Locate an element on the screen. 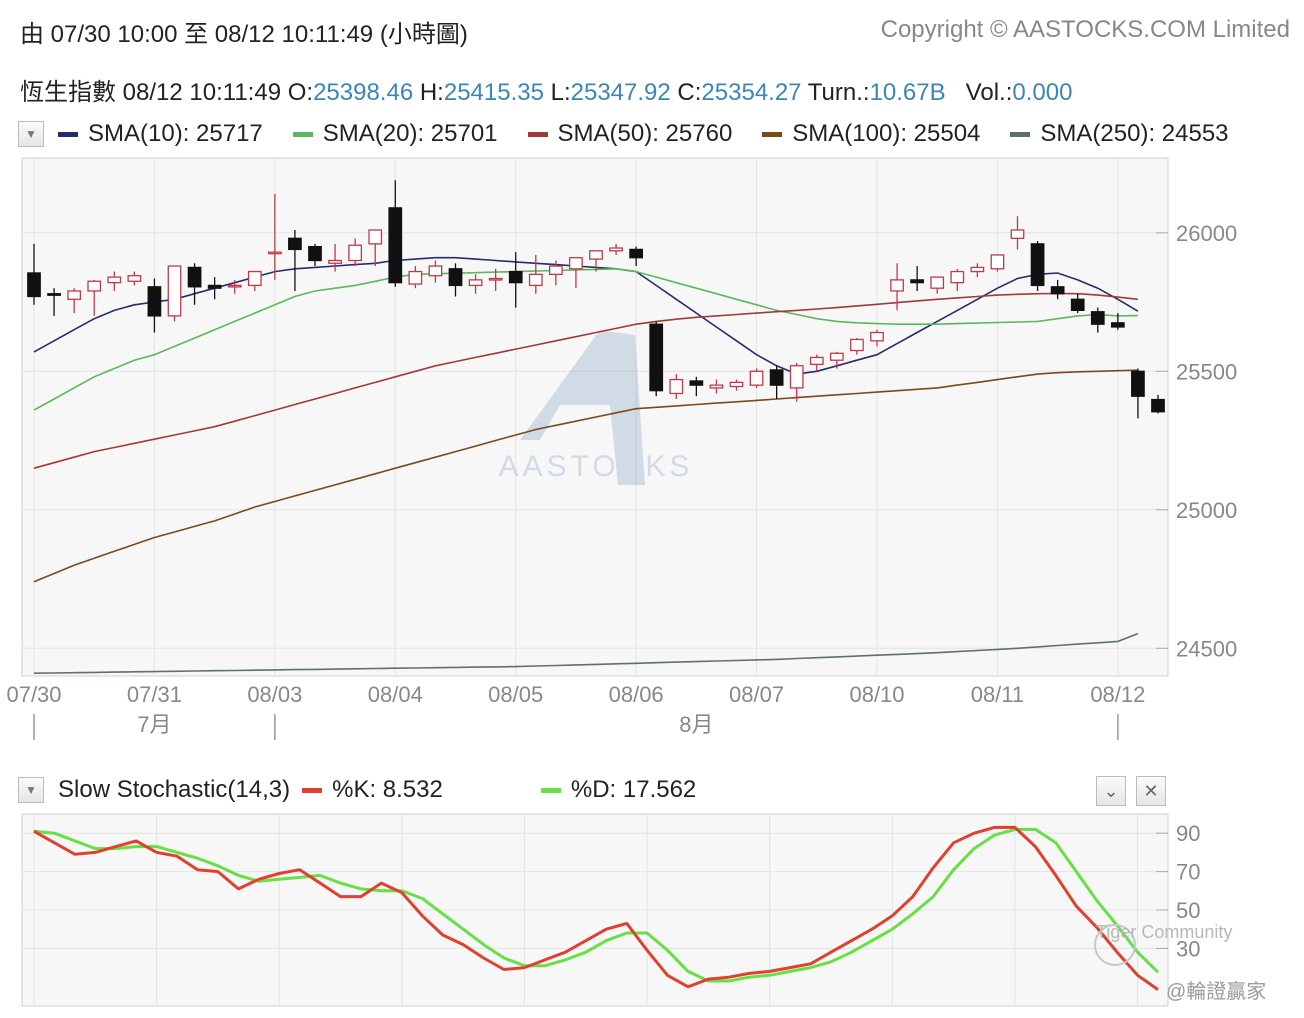  legend-label: SMA(20): 25701 is located at coordinates (410, 133).